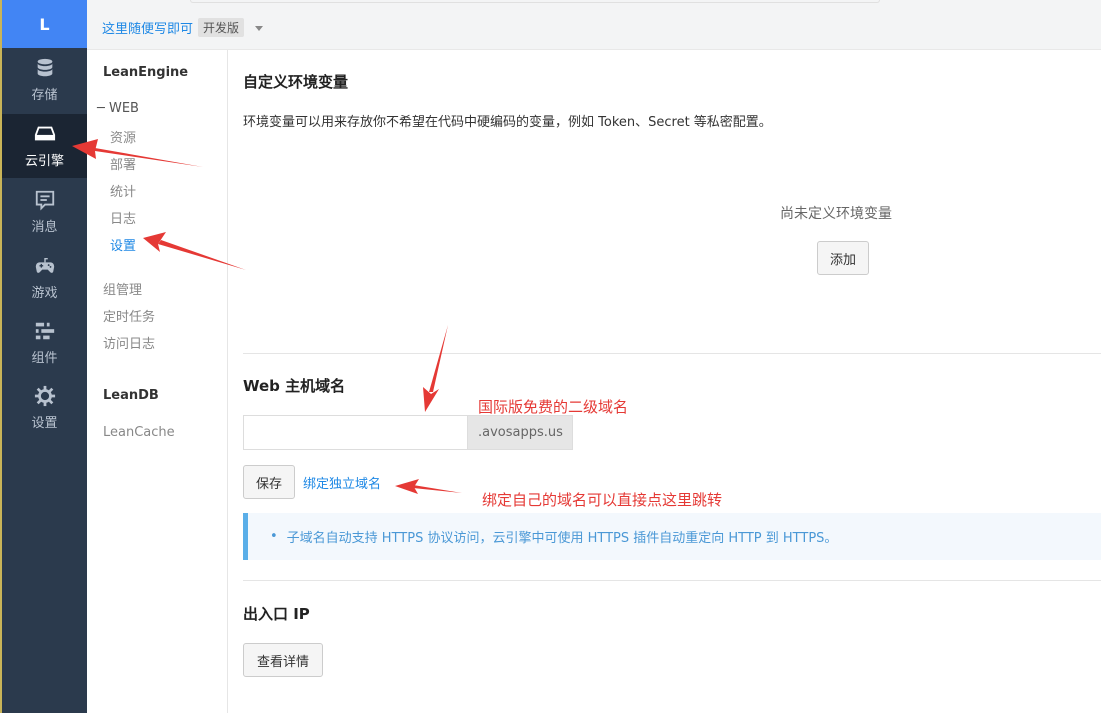 The width and height of the screenshot is (1101, 713). What do you see at coordinates (123, 244) in the screenshot?
I see `nav-item-settings: 设置` at bounding box center [123, 244].